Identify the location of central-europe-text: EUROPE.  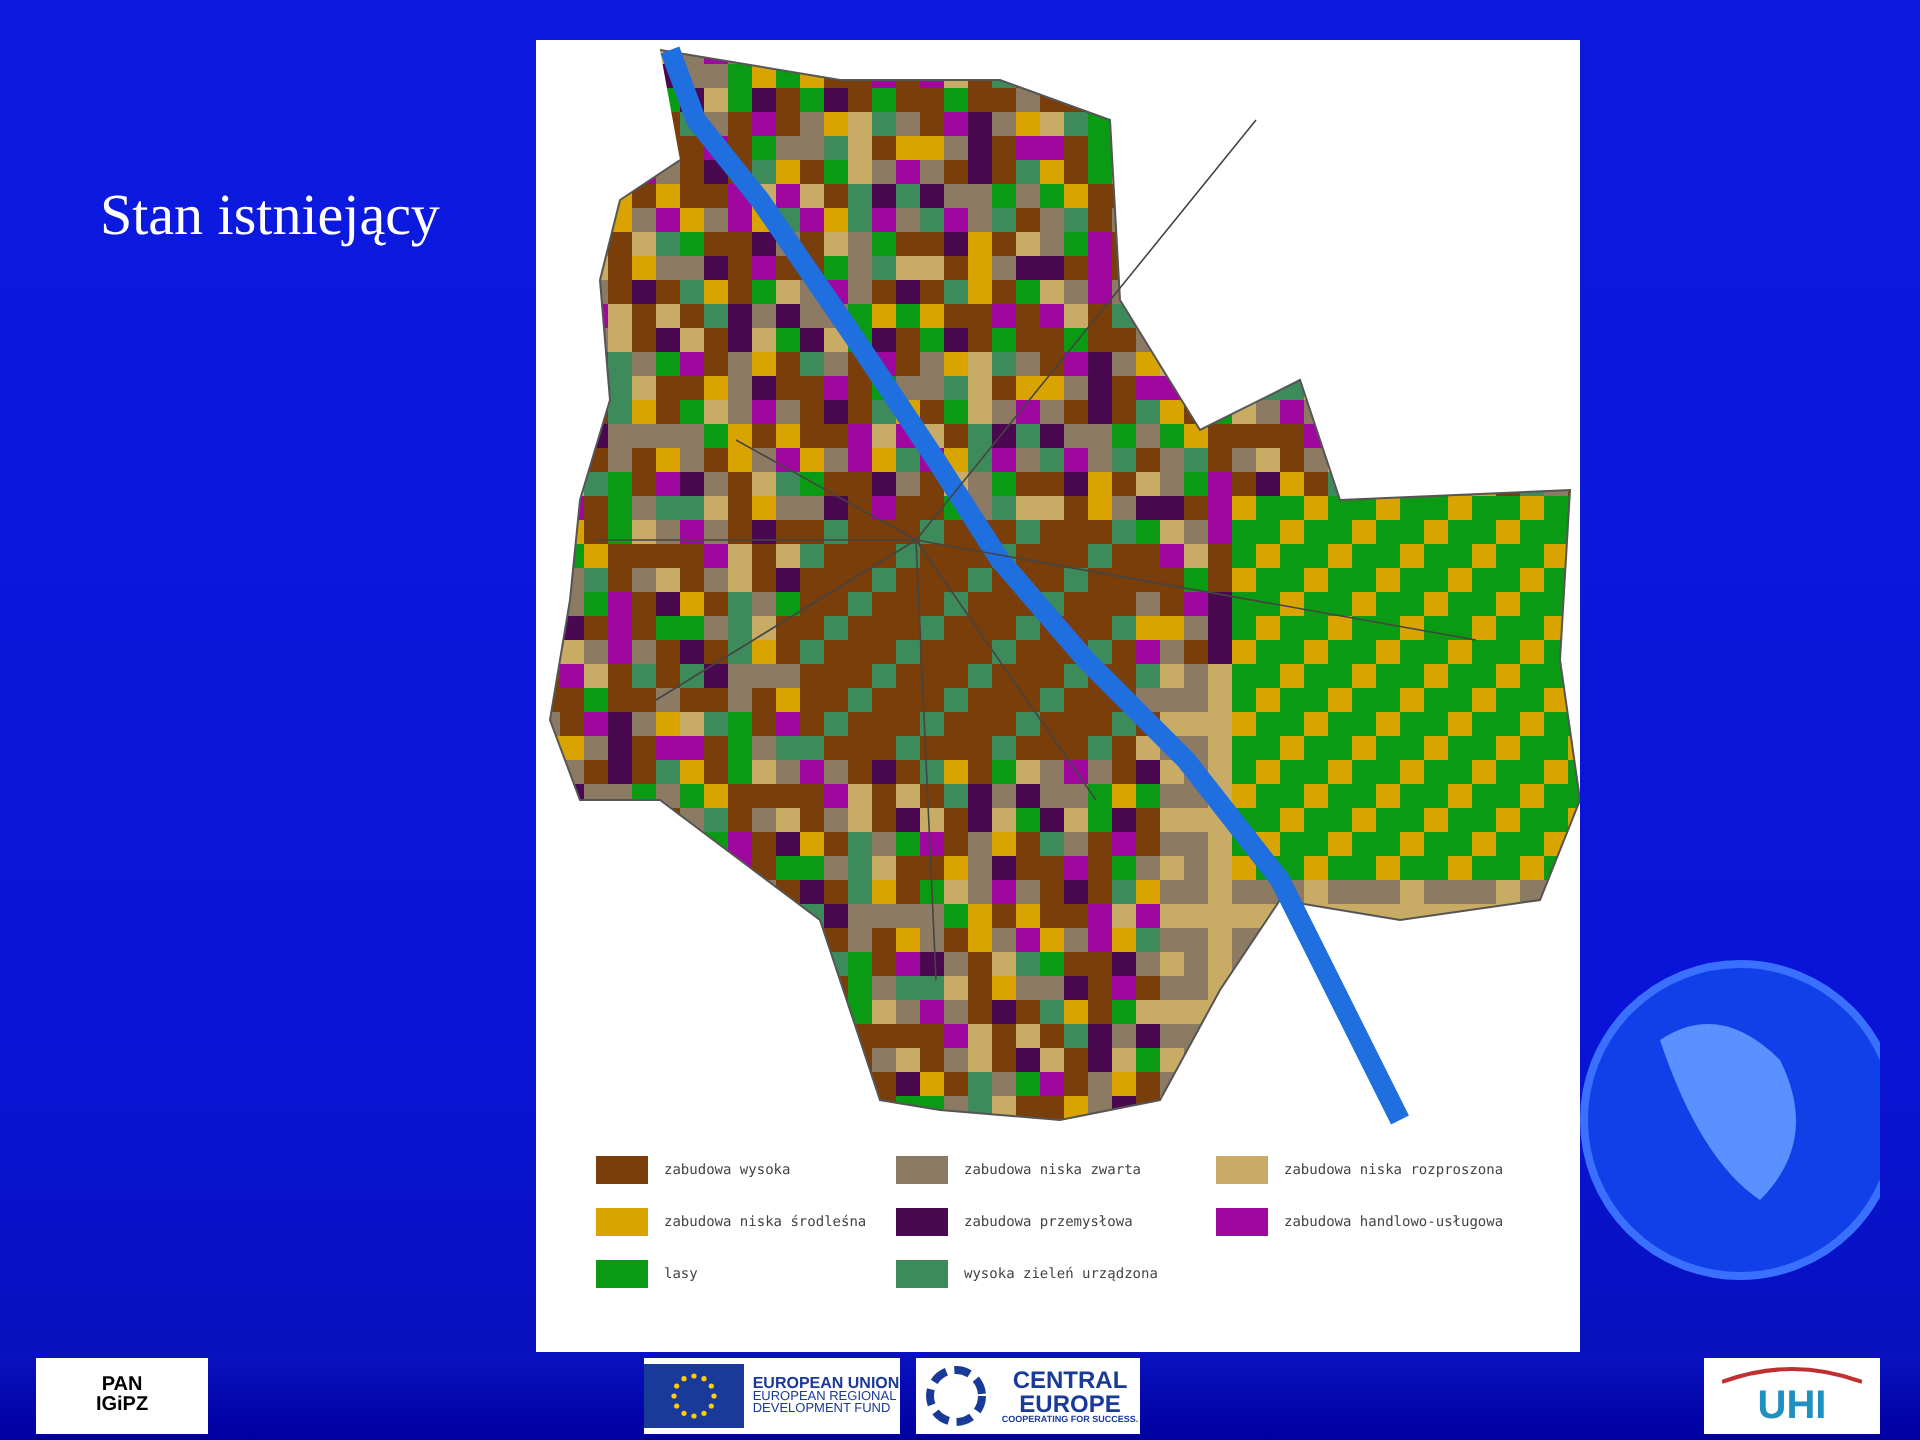
(1070, 1403).